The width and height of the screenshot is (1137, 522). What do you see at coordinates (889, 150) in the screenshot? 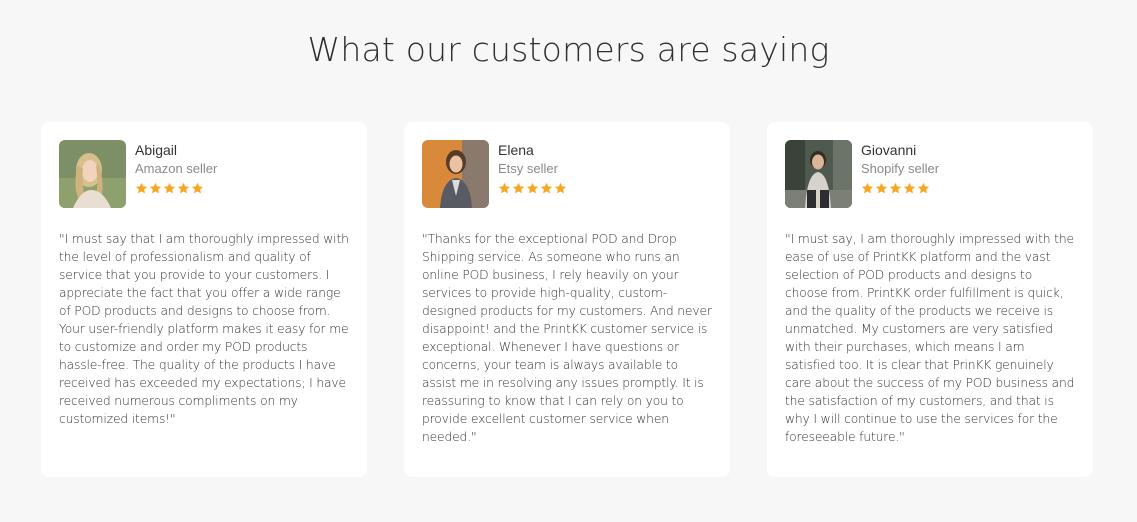
I see `author-name: Giovanni` at bounding box center [889, 150].